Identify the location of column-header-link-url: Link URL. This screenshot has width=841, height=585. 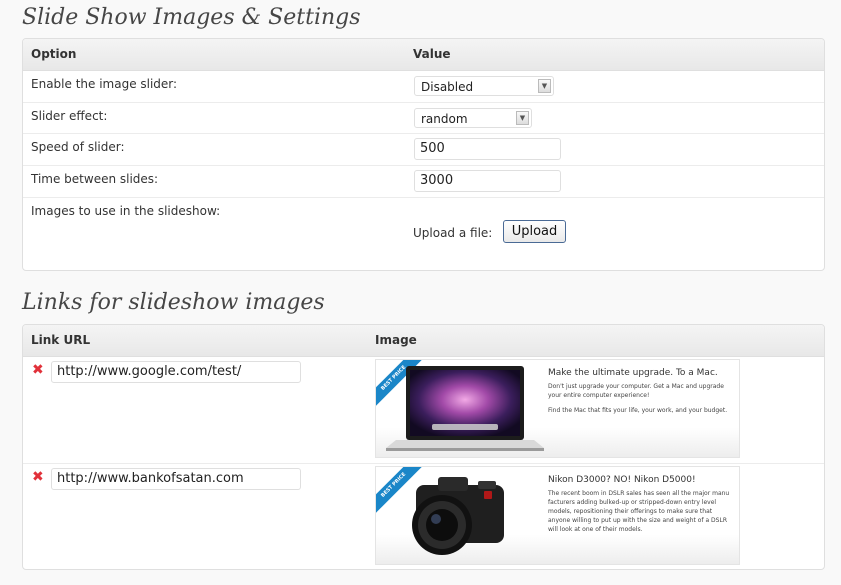
(61, 340).